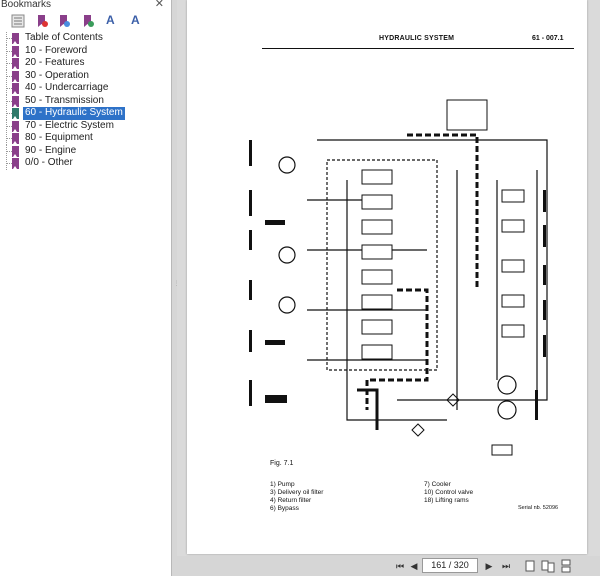  What do you see at coordinates (42, 21) in the screenshot?
I see `delete-bookmark-icon` at bounding box center [42, 21].